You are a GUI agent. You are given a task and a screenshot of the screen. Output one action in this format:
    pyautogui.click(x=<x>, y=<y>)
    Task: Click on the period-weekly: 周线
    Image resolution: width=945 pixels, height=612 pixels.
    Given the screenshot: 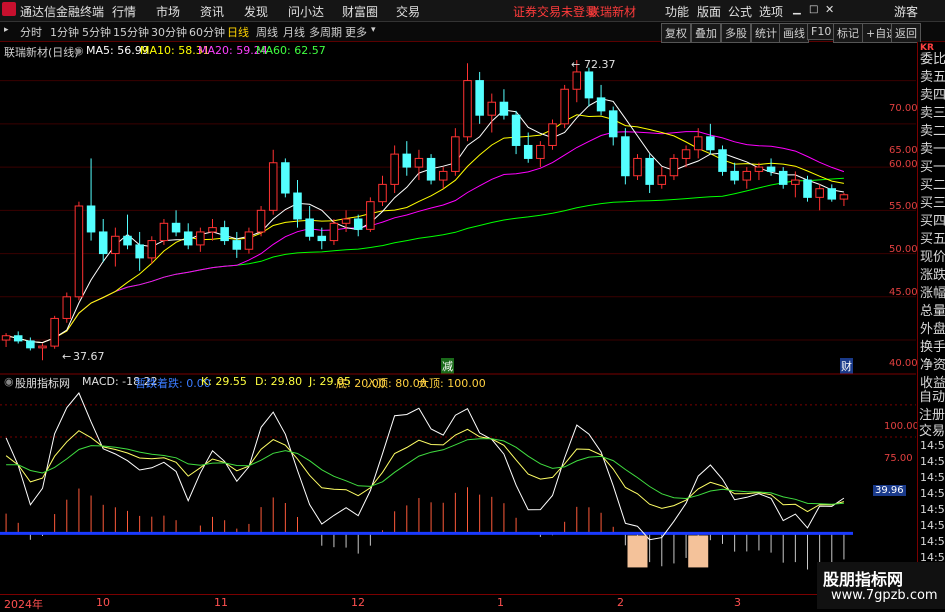 What is the action you would take?
    pyautogui.click(x=267, y=32)
    